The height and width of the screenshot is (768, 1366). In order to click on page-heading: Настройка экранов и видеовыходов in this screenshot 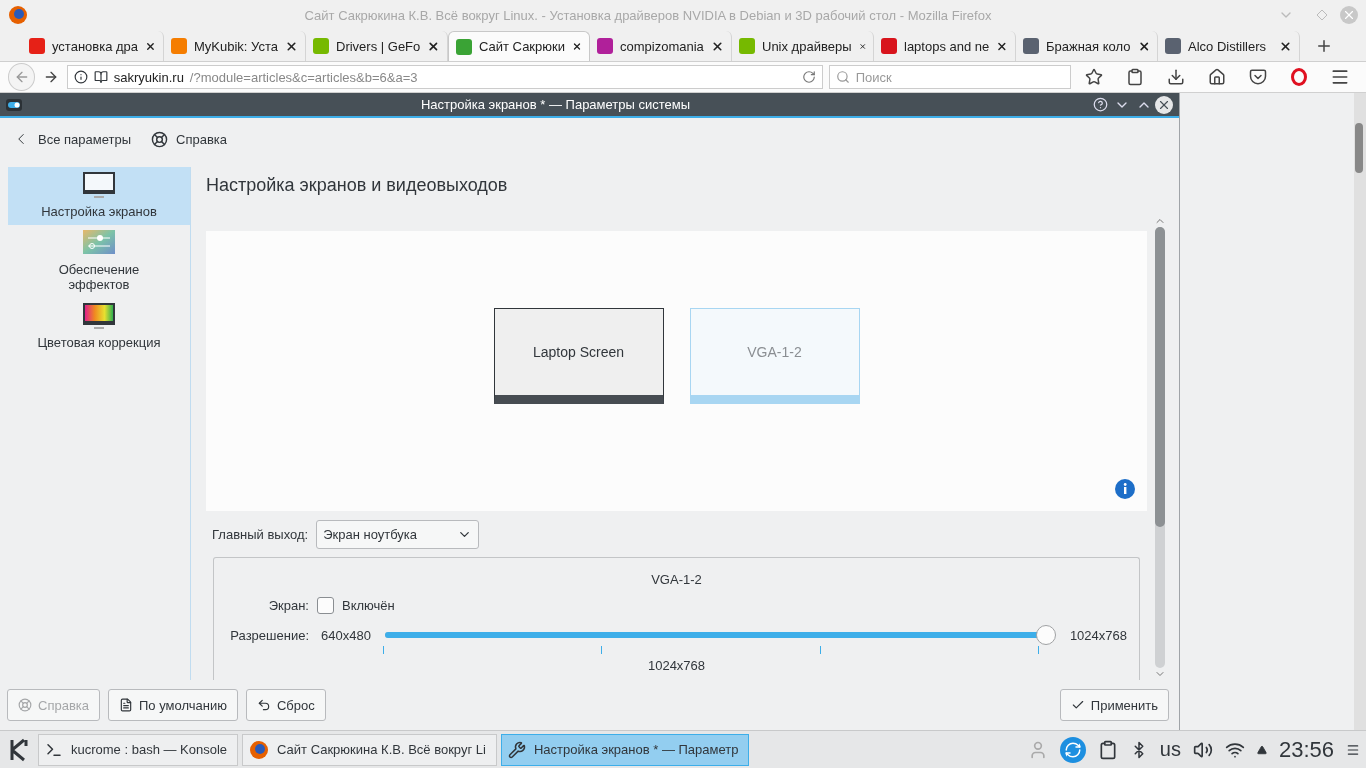, I will do `click(357, 186)`.